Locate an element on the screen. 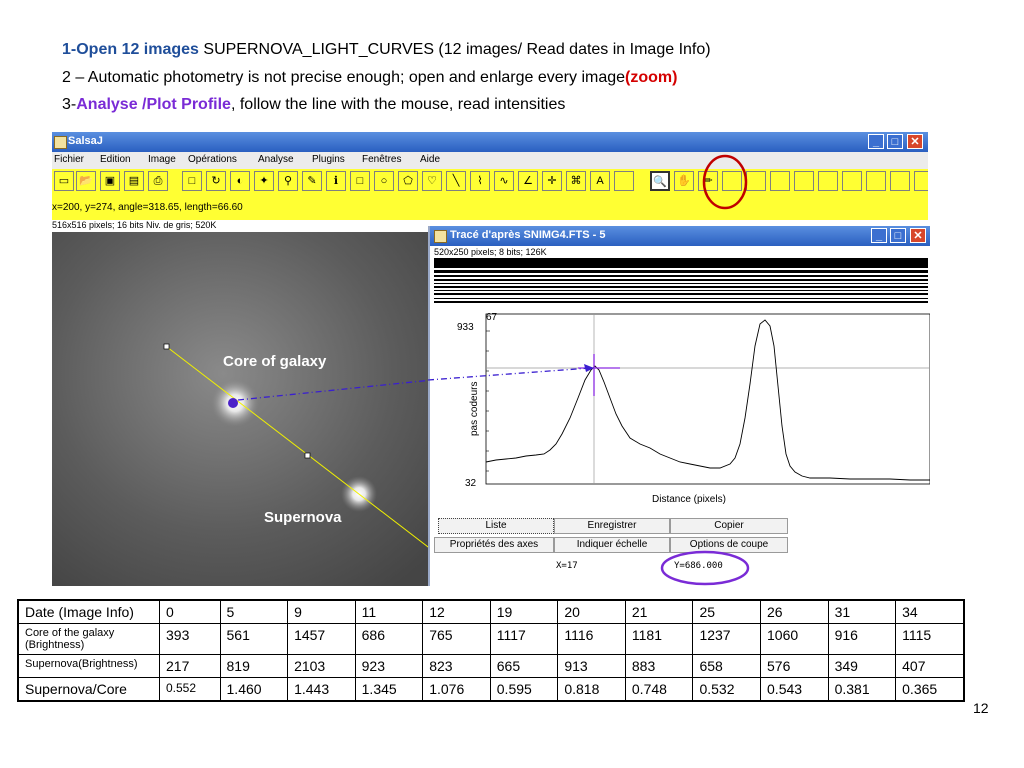 The image size is (1024, 768). table-cell: 658 is located at coordinates (727, 666).